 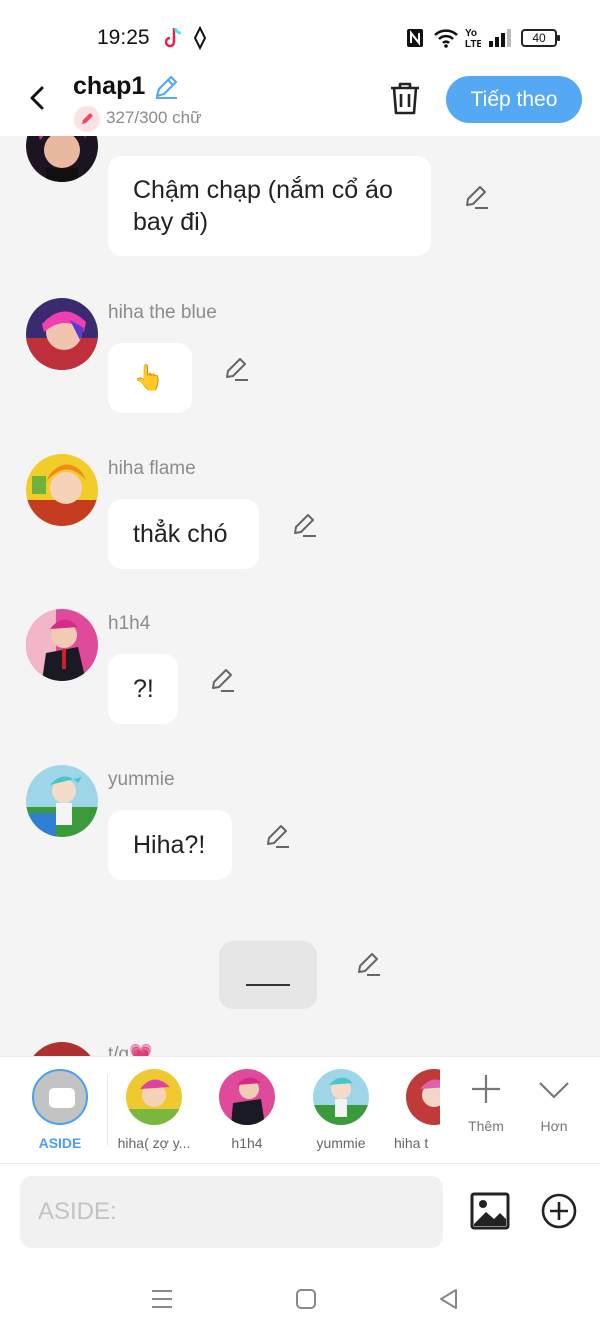 What do you see at coordinates (60, 1097) in the screenshot?
I see `aside-icon` at bounding box center [60, 1097].